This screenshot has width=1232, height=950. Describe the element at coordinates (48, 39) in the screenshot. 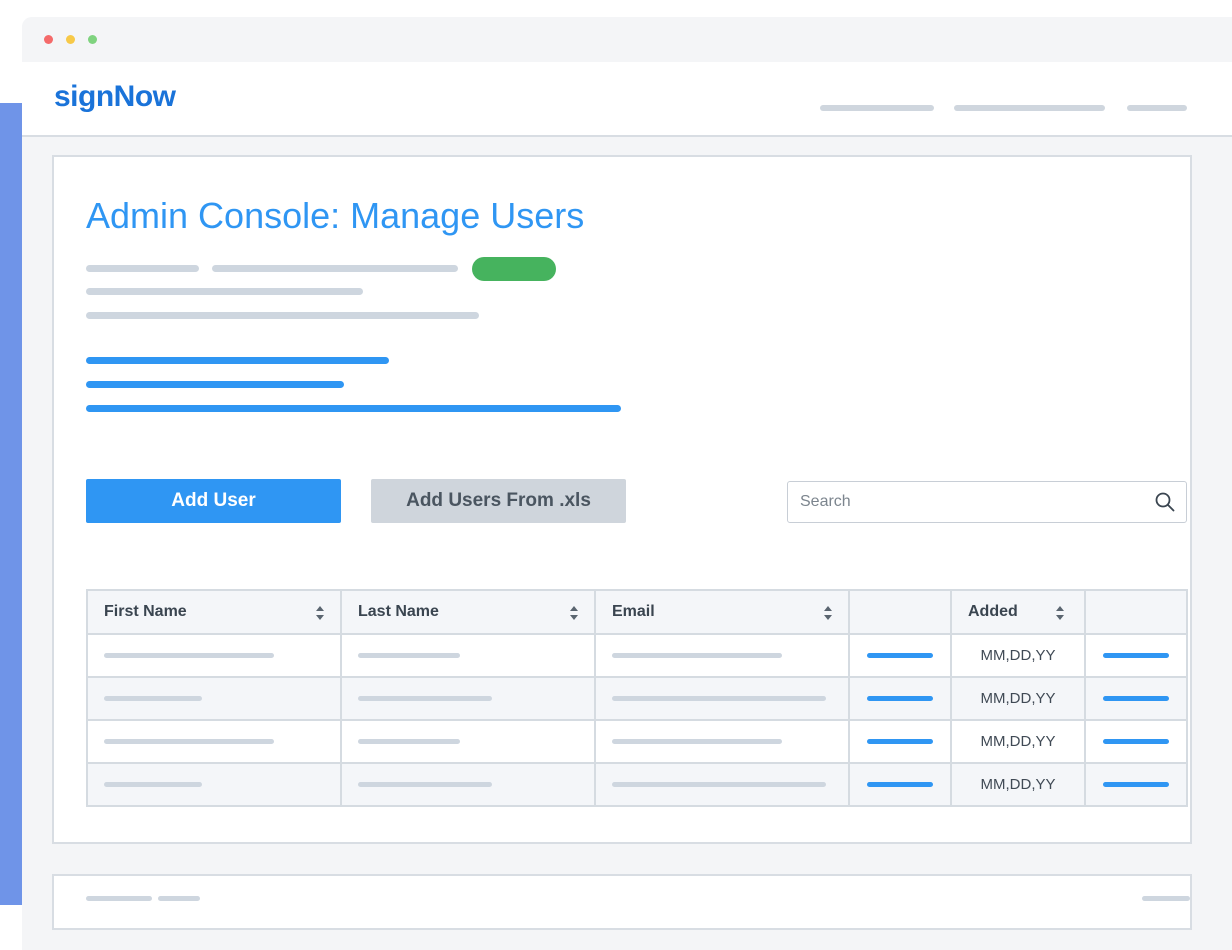

I see `window-close-dot` at that location.